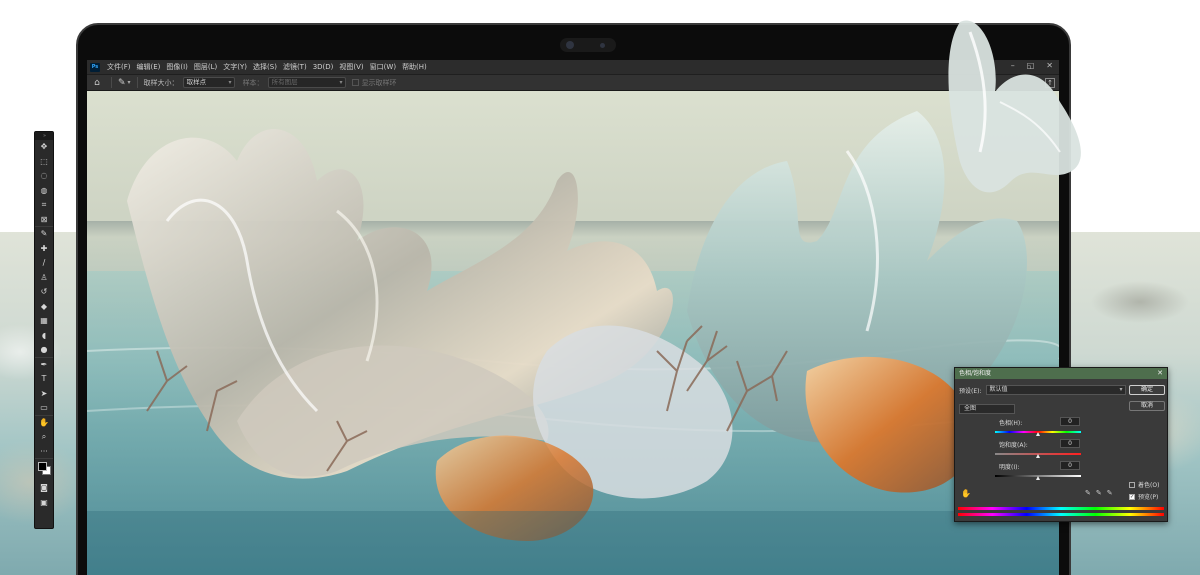 The image size is (1200, 575). I want to click on close-icon: ✕, so click(1160, 373).